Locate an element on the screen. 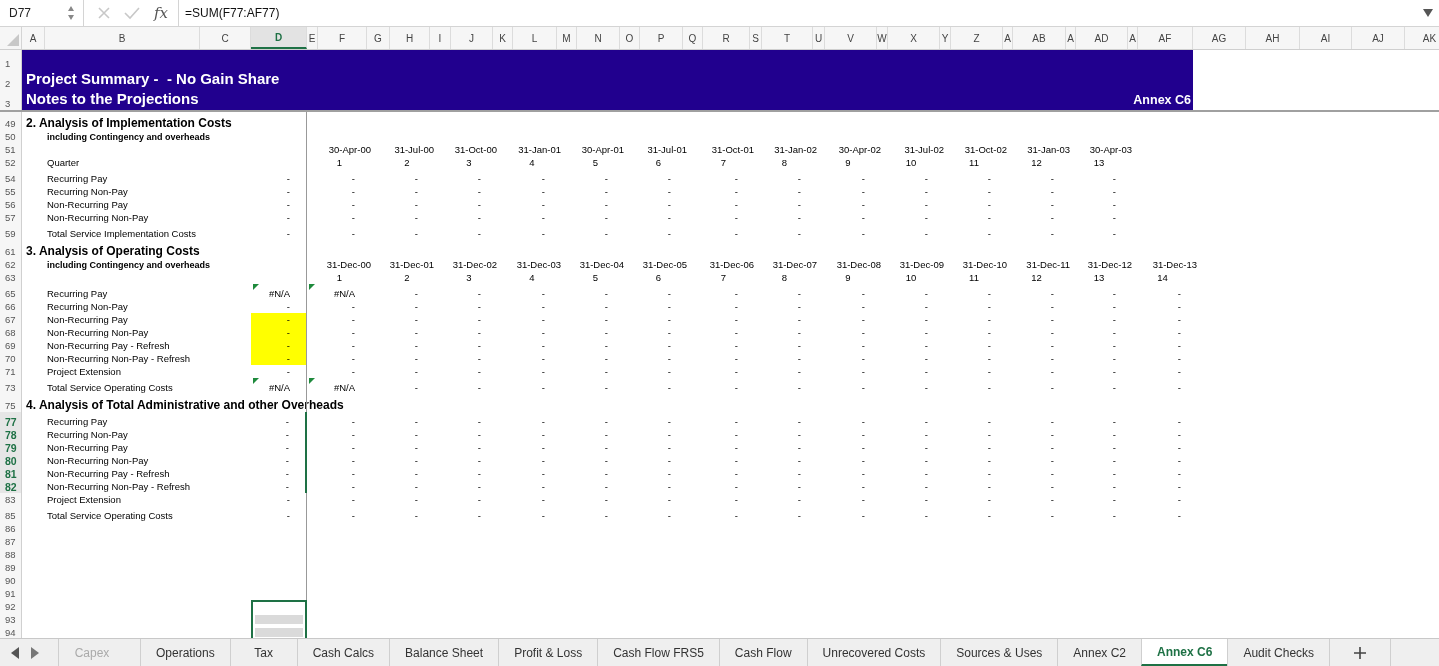 The image size is (1439, 666). row-number: 93 is located at coordinates (11, 619).